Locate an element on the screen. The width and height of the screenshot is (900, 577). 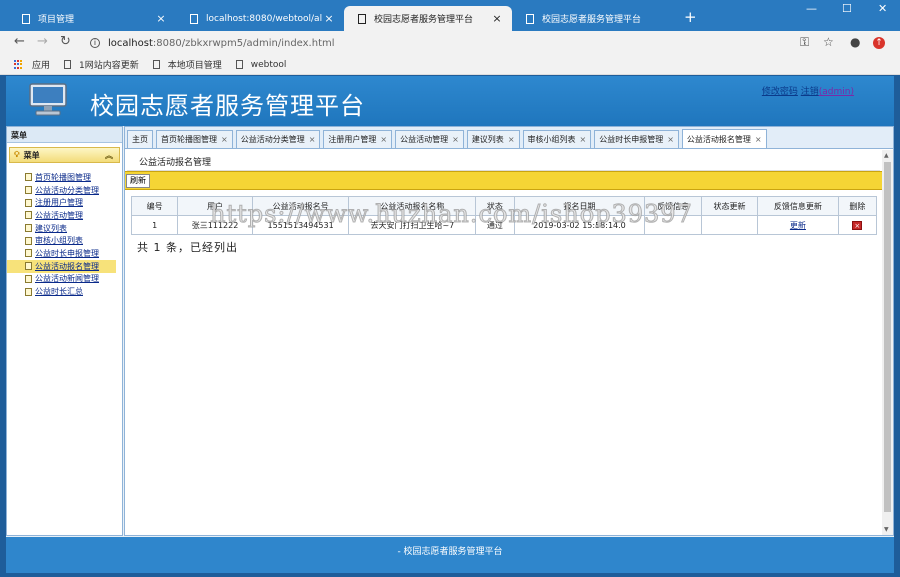
browser-tab-4: 校园志愿者服务管理平台 is located at coordinates (596, 18).